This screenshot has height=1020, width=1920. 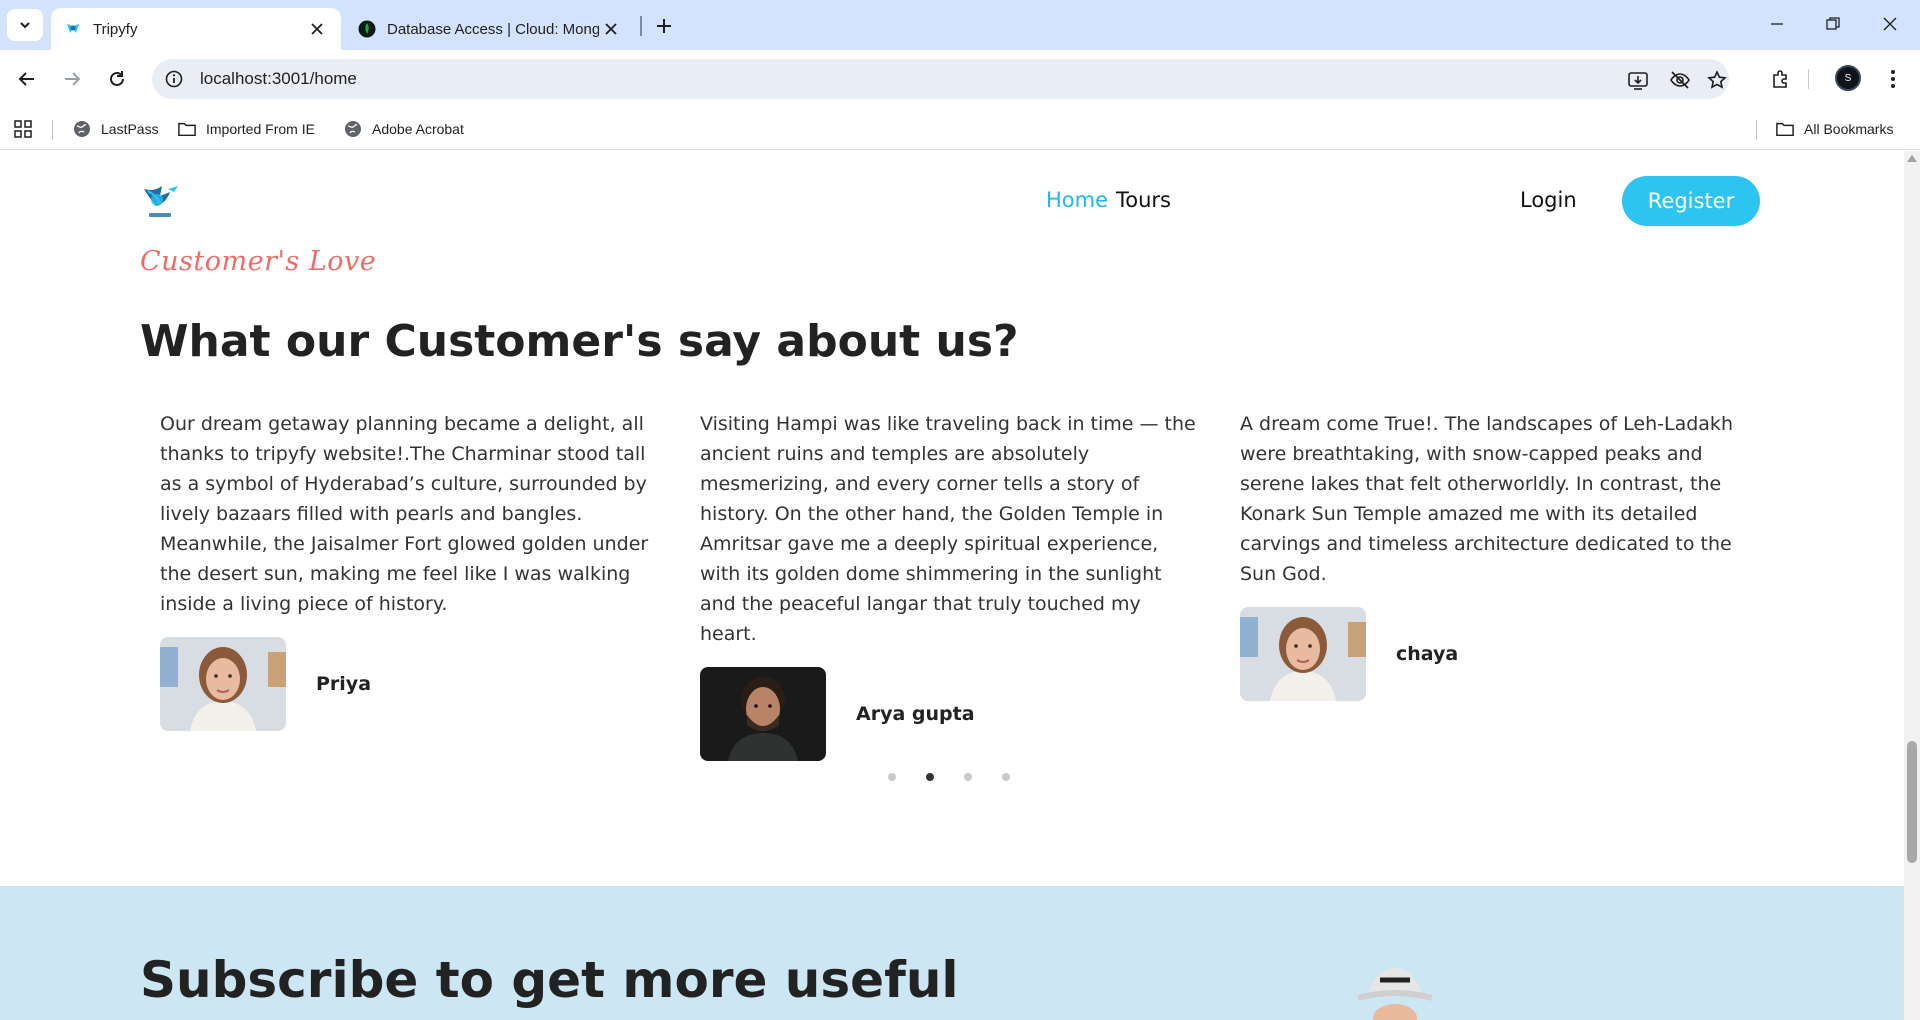 I want to click on tab-database-access: Database Access | Cloud: Mong, so click(x=490, y=29).